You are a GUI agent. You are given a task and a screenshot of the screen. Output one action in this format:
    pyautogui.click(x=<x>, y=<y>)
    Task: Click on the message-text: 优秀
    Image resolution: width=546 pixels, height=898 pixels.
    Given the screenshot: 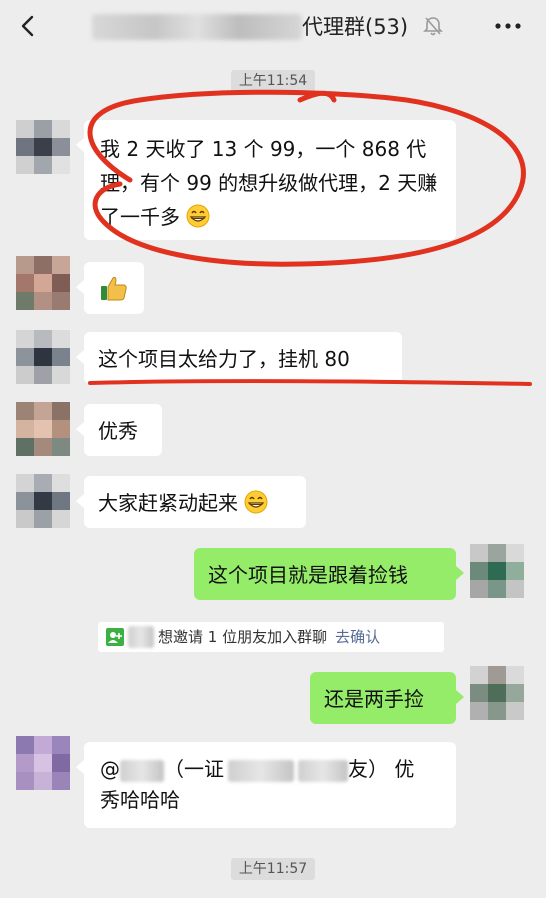 What is the action you would take?
    pyautogui.click(x=118, y=431)
    